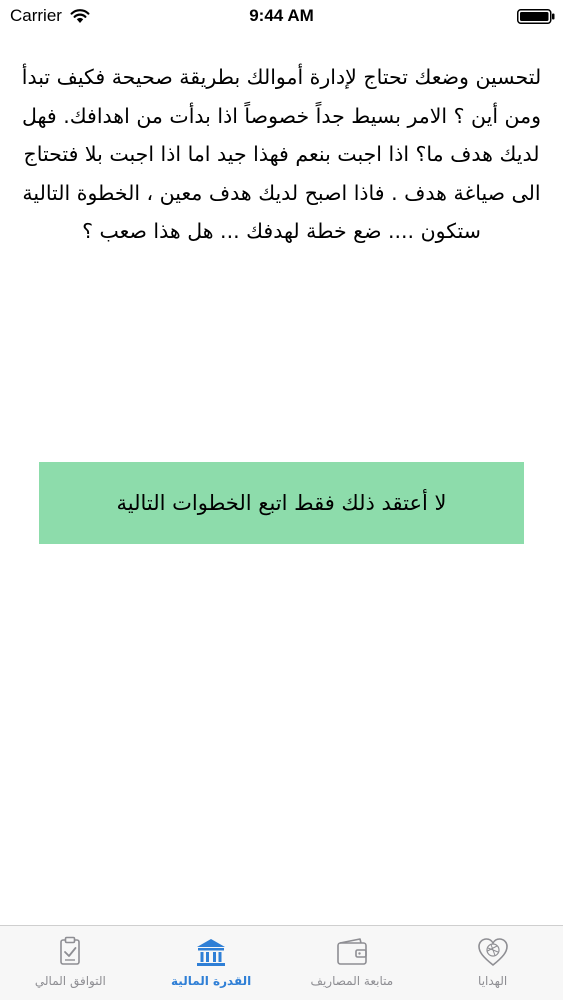 This screenshot has width=563, height=1000. Describe the element at coordinates (352, 951) in the screenshot. I see `wallet-icon` at that location.